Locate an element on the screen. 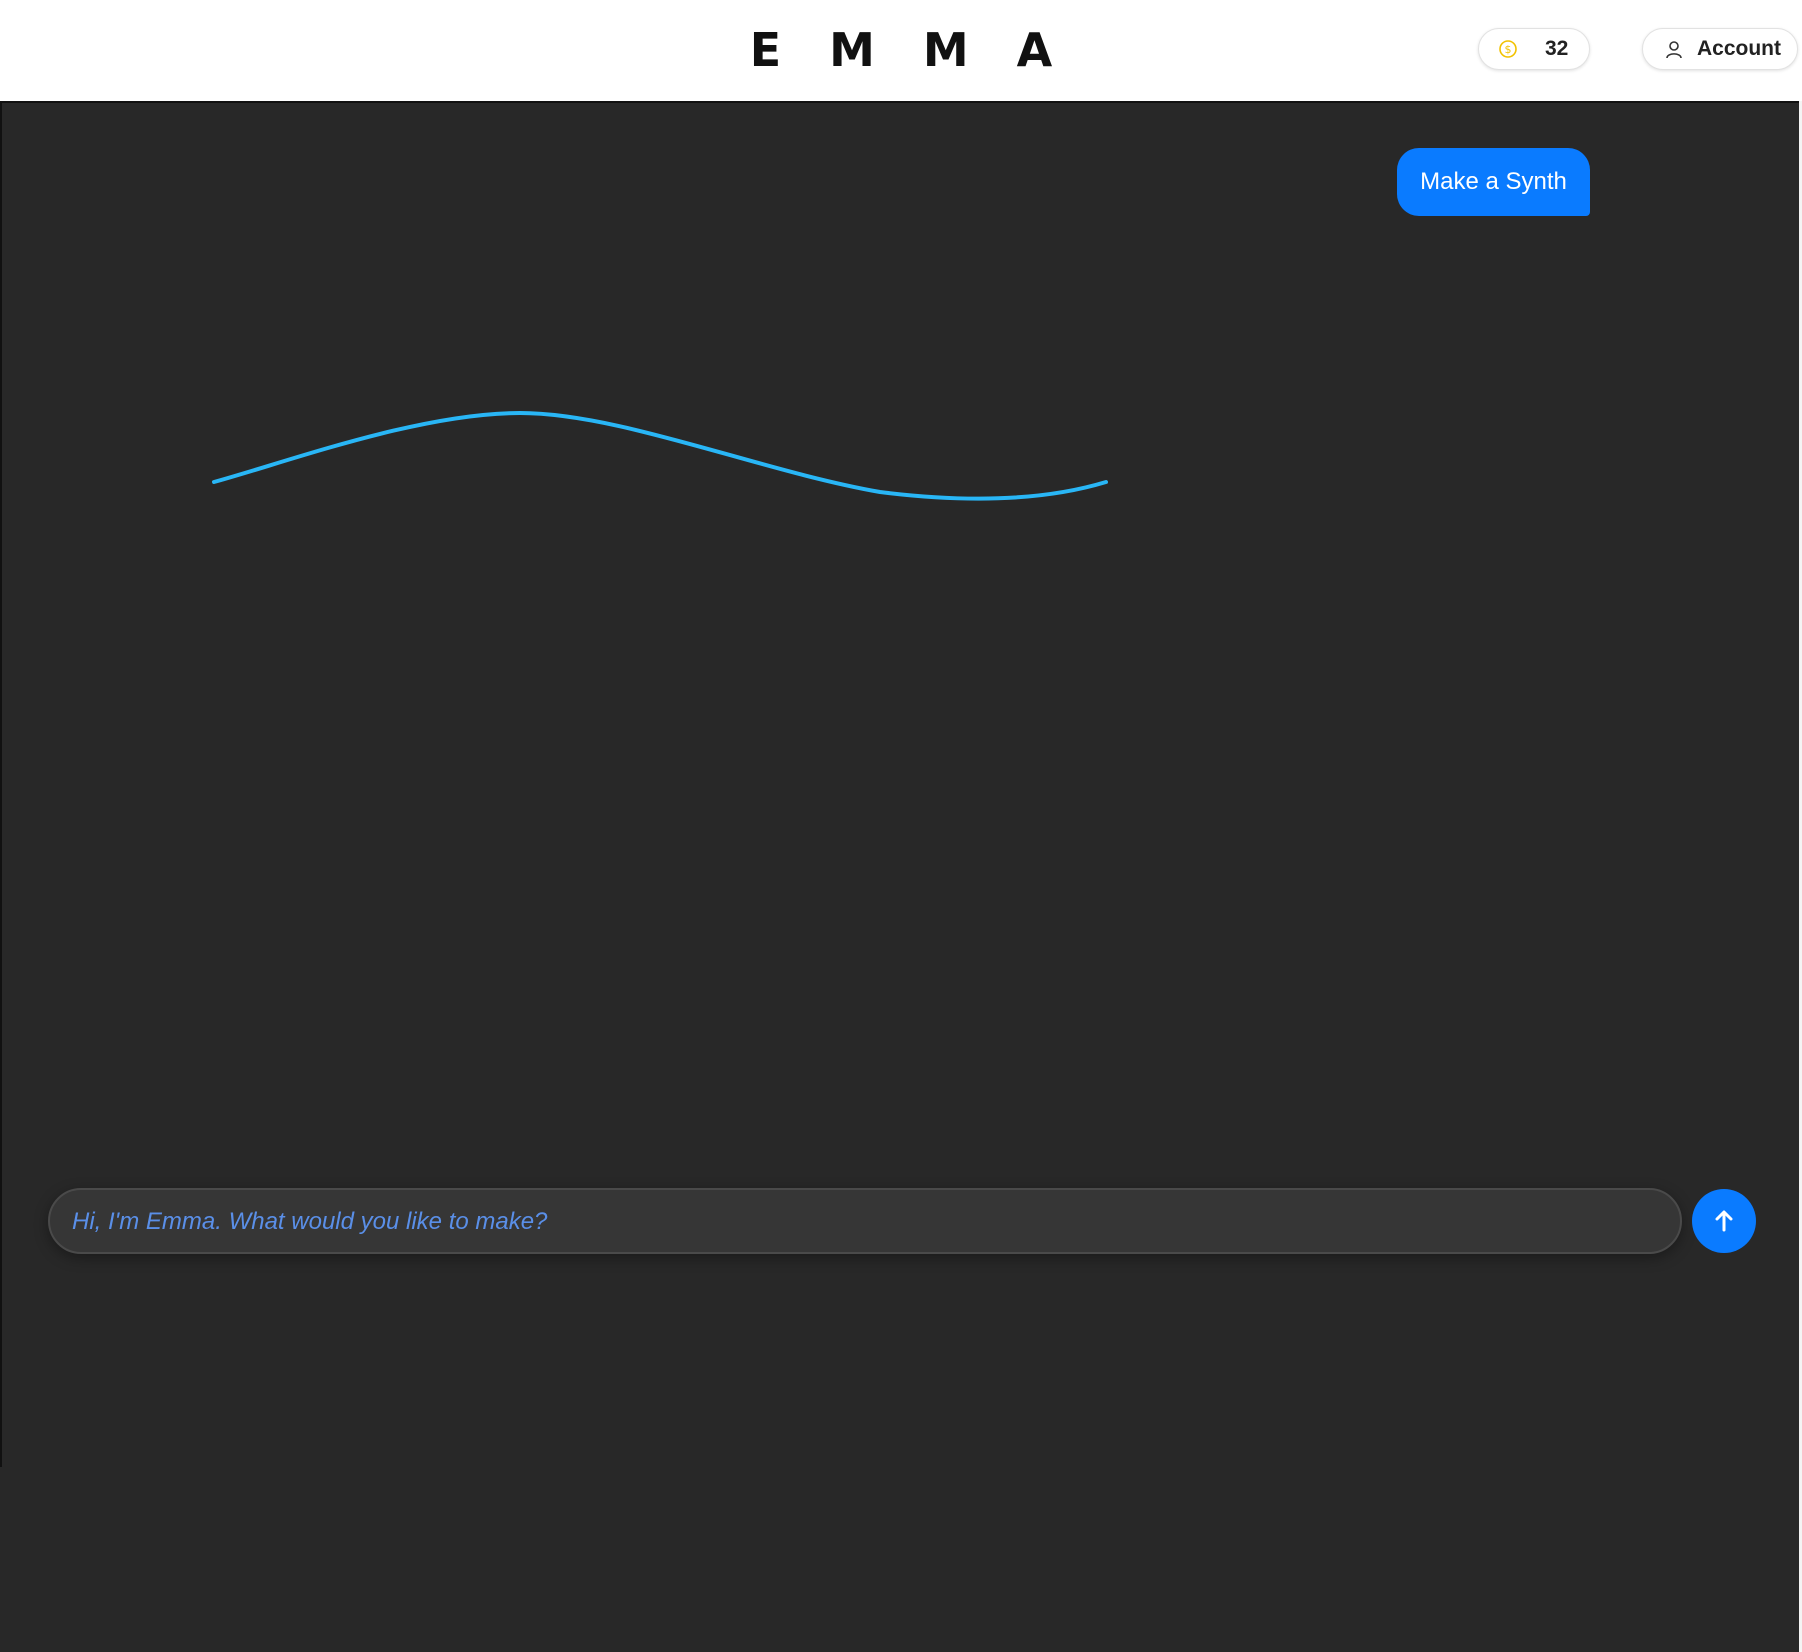 This screenshot has height=1652, width=1802. message-input is located at coordinates (862, 1222).